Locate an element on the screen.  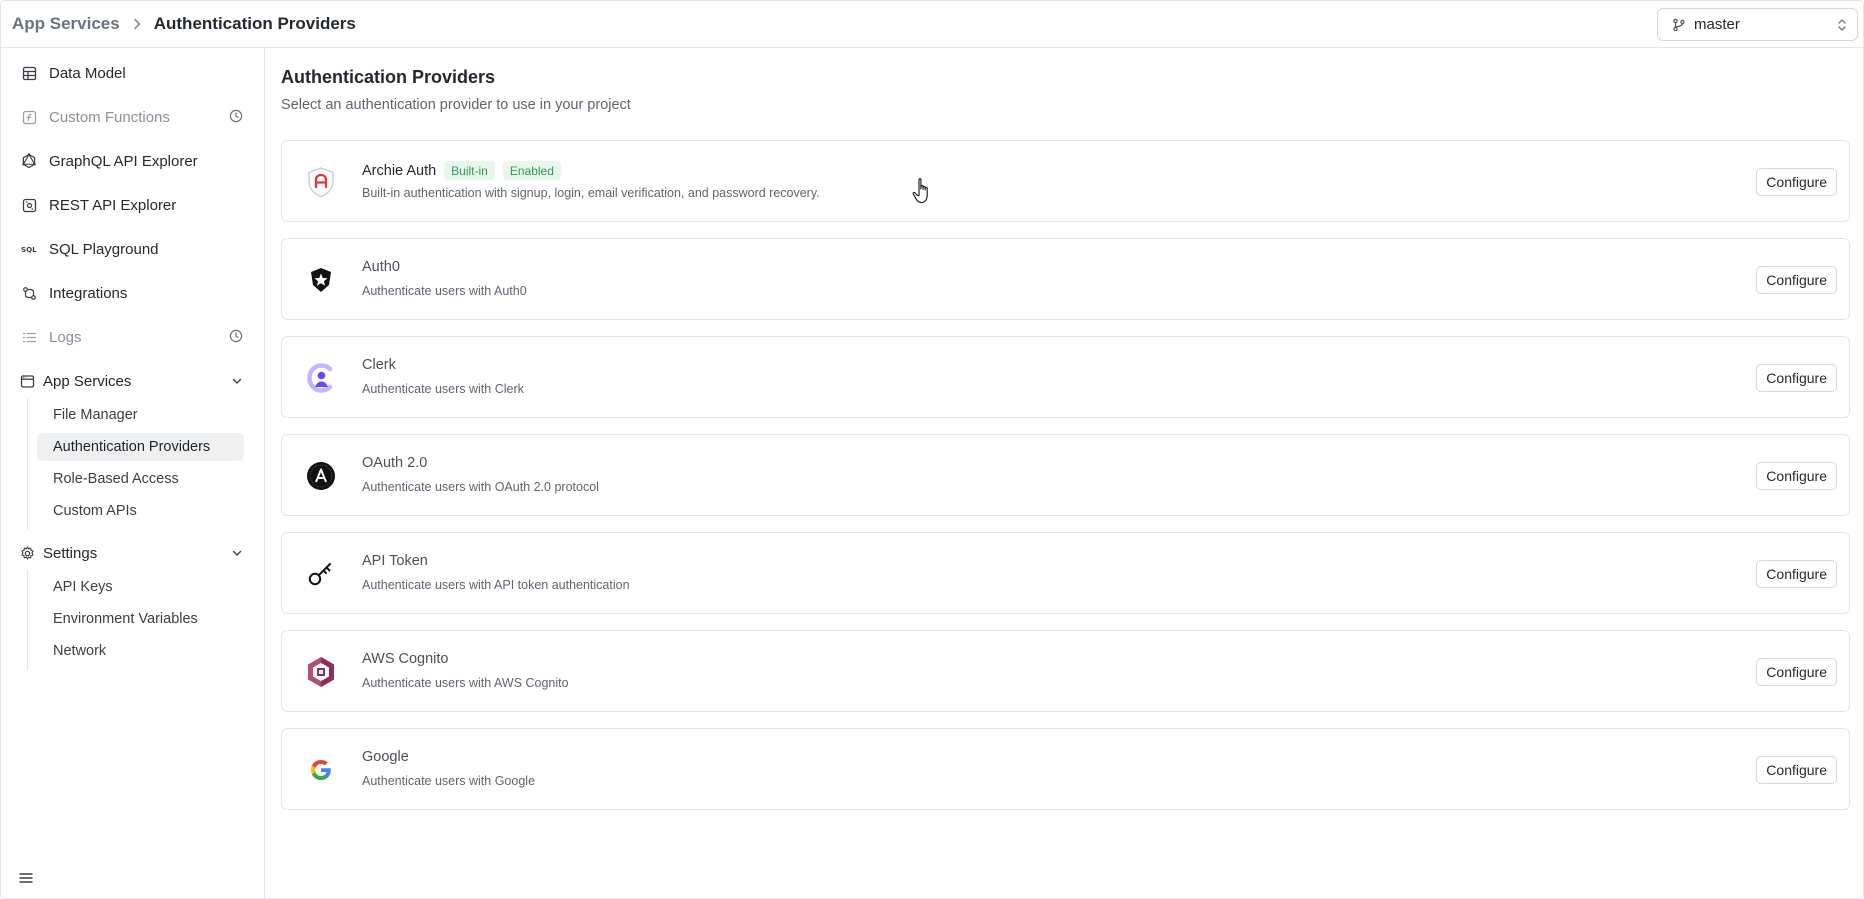
provider-name: OAuth 2.0 is located at coordinates (395, 463).